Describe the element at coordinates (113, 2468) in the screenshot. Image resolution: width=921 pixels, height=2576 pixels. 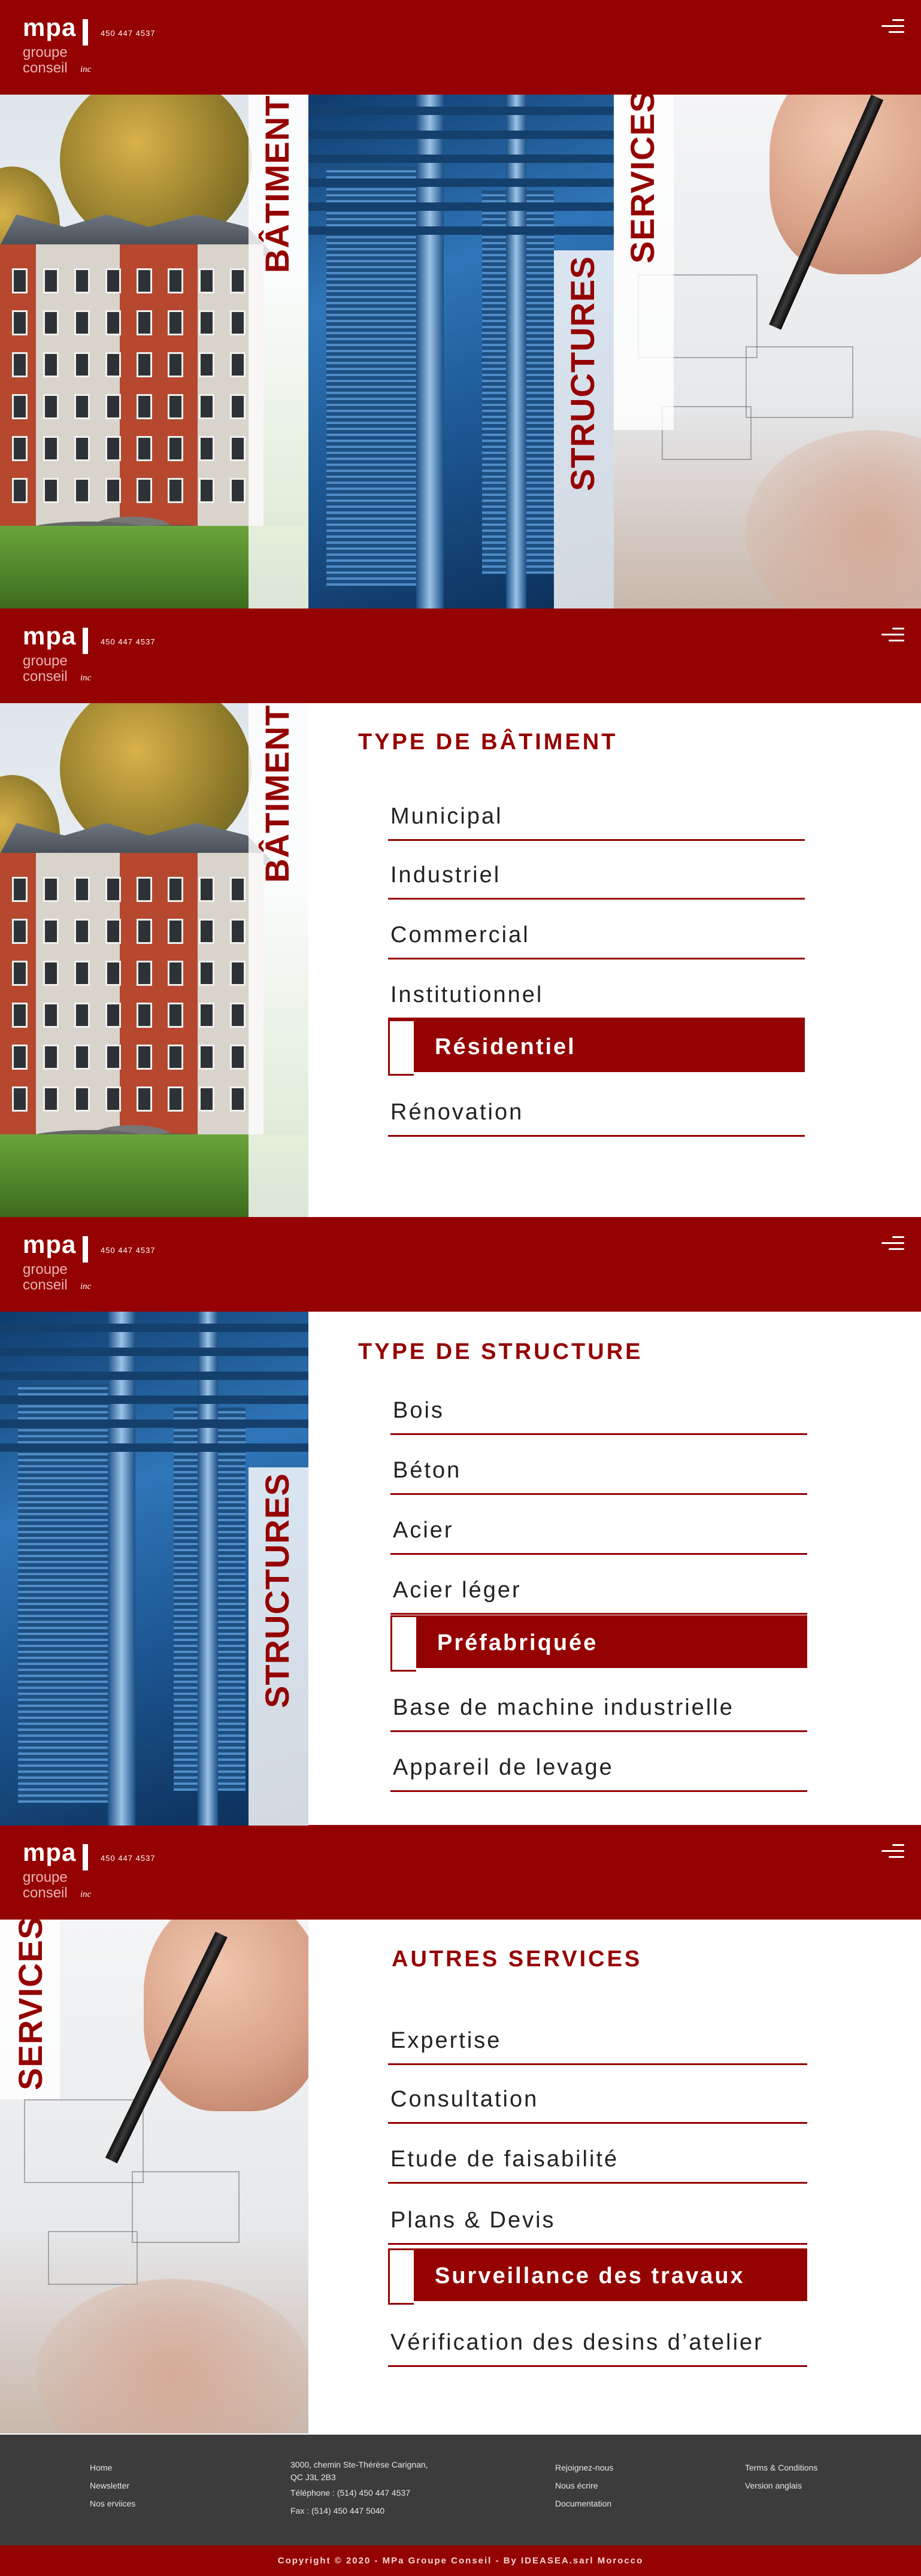
I see `footer-link-home: Home` at that location.